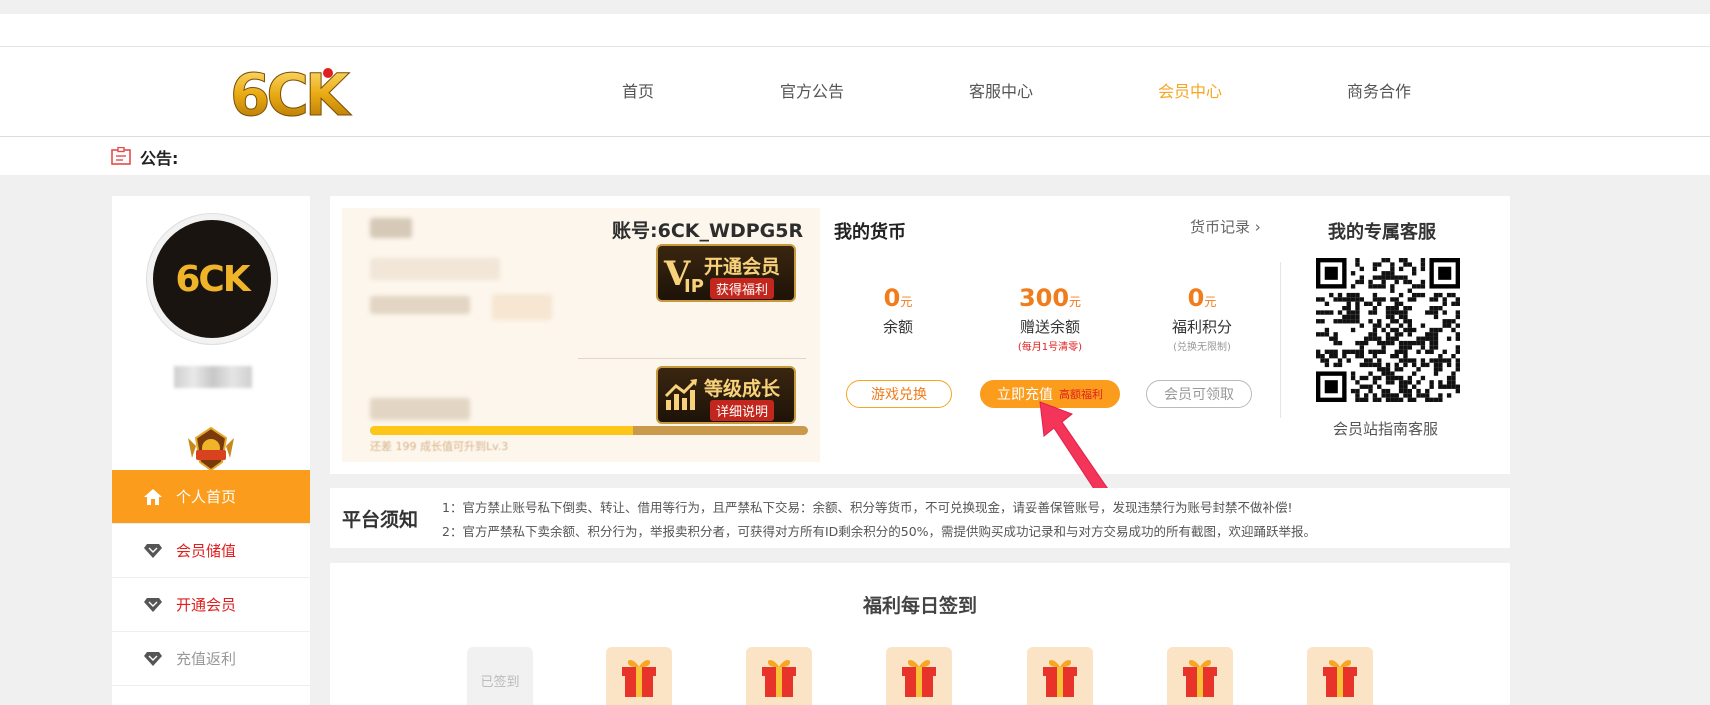 The width and height of the screenshot is (1710, 705). I want to click on sidebar-item-home: 个人首页, so click(211, 497).